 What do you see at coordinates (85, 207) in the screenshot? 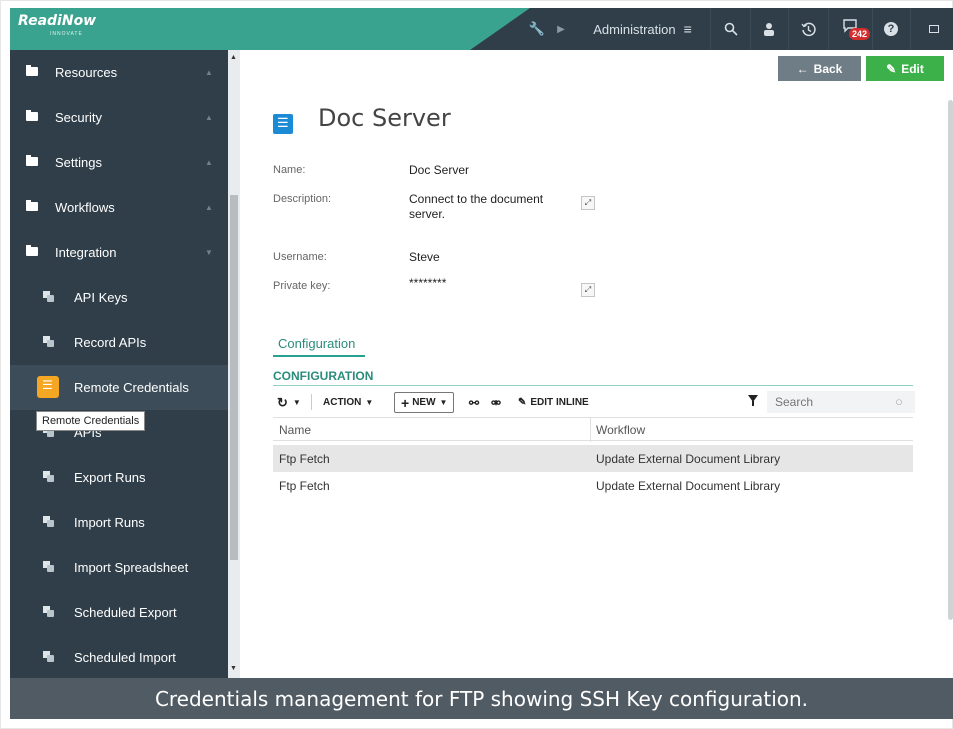
I see `sidebar-section-label: Workflows` at bounding box center [85, 207].